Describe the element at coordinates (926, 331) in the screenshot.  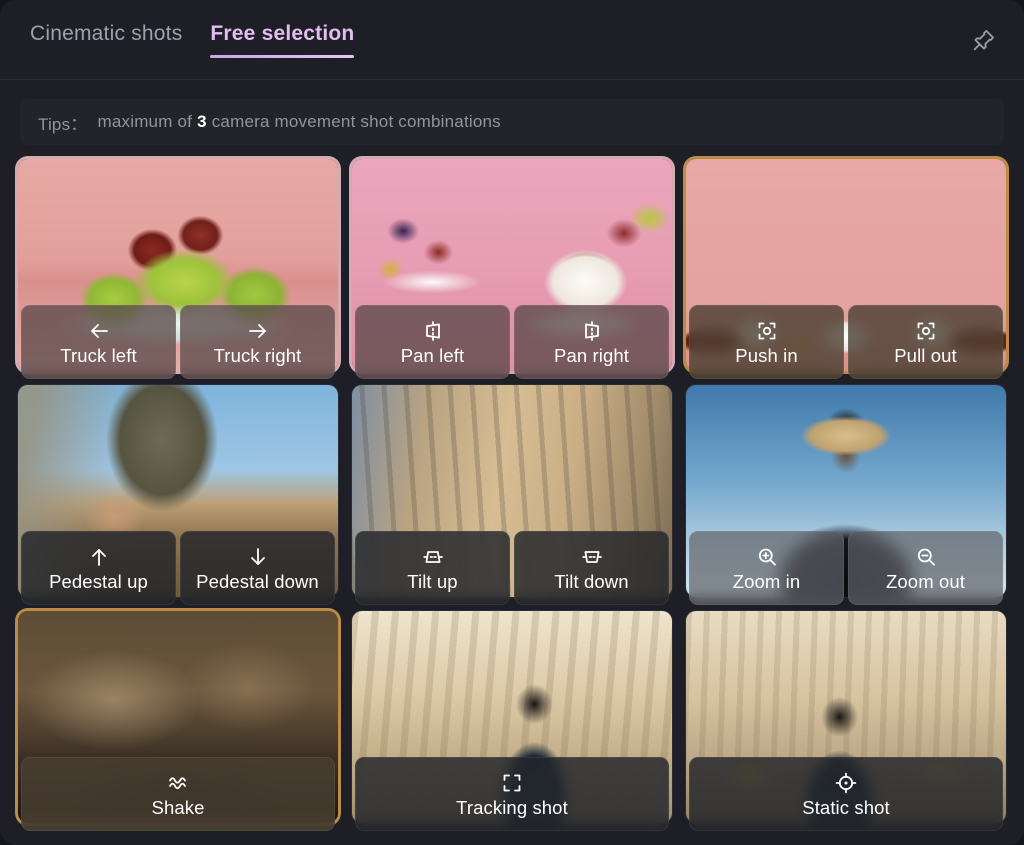
I see `focus-out-icon` at that location.